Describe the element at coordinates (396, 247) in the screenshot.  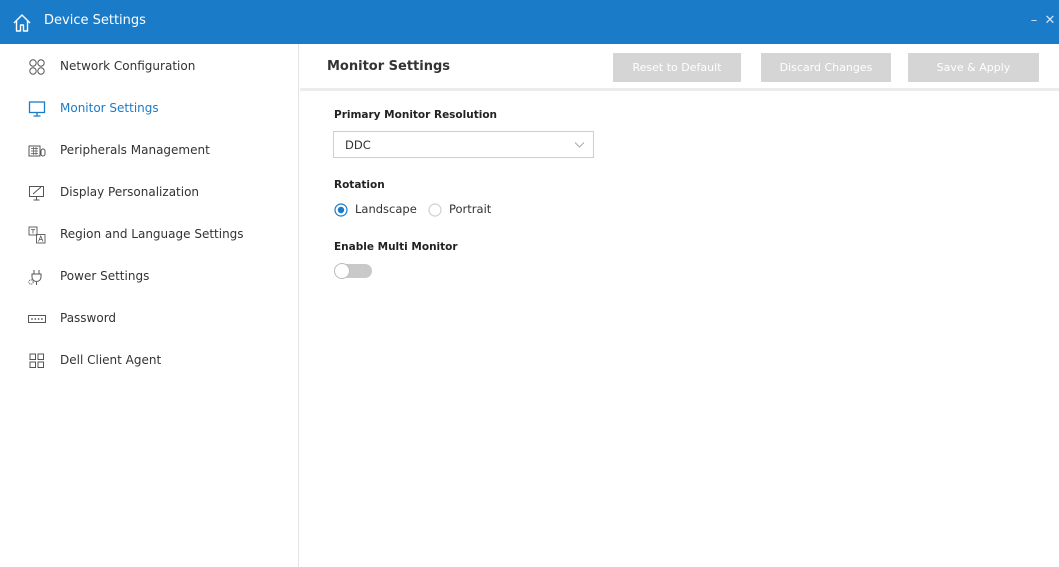
I see `multi-monitor-label: Enable Multi Monitor` at that location.